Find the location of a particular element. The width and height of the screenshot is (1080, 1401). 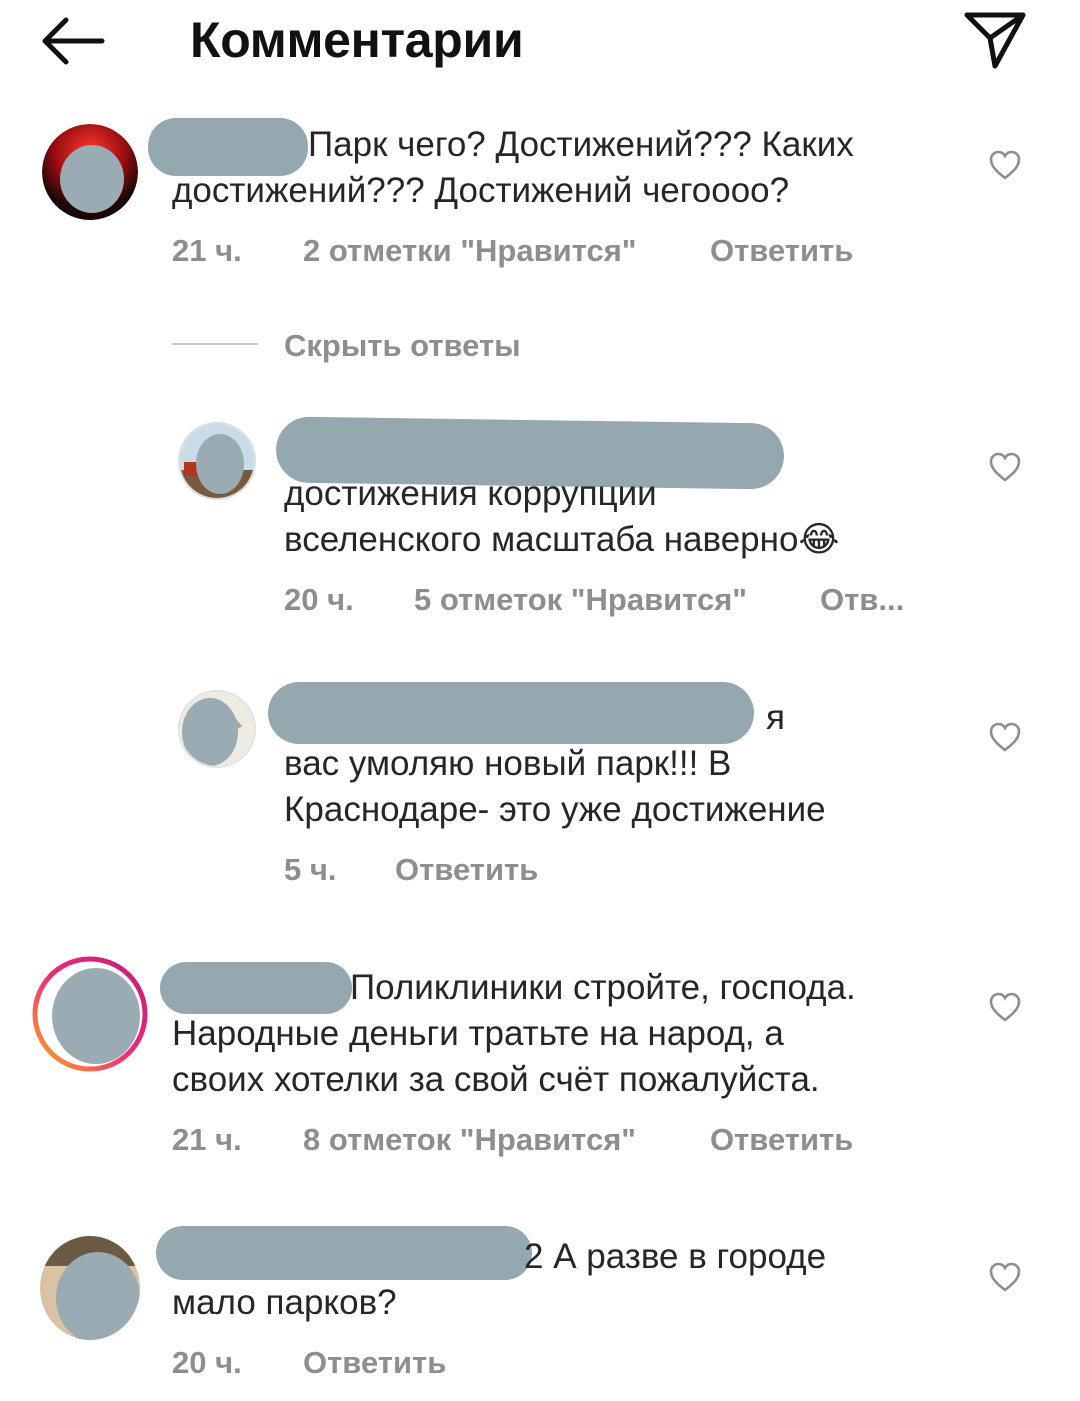

comment-text-line: своих хотелки за свой счёт пожалуйста. is located at coordinates (496, 1079).